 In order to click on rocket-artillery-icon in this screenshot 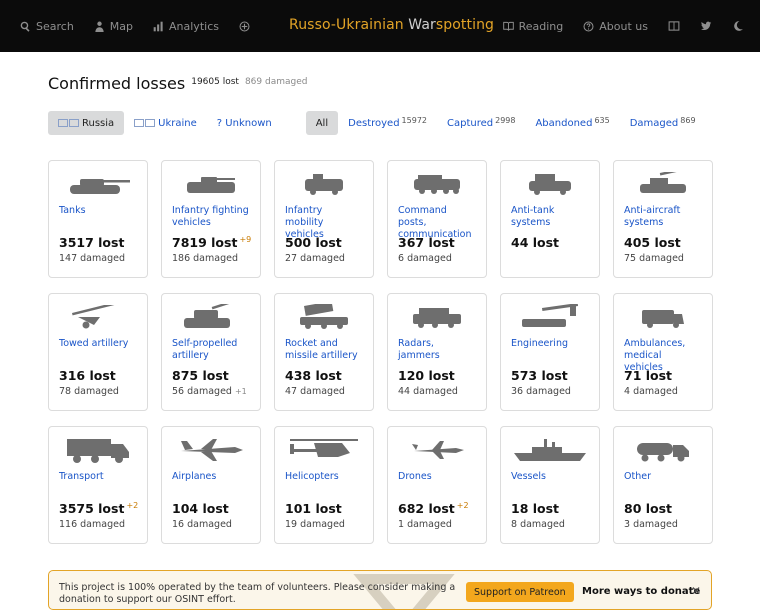, I will do `click(324, 317)`.